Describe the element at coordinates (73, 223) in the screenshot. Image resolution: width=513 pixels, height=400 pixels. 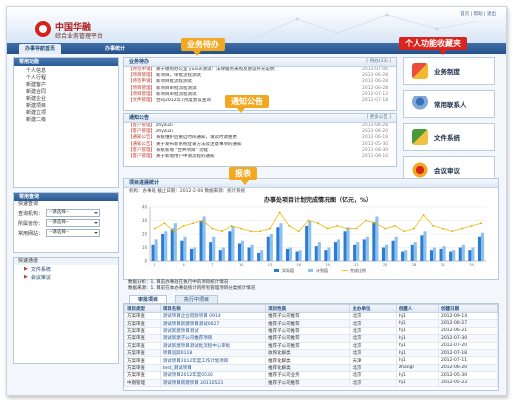
I see `province-select: --请选择--` at that location.